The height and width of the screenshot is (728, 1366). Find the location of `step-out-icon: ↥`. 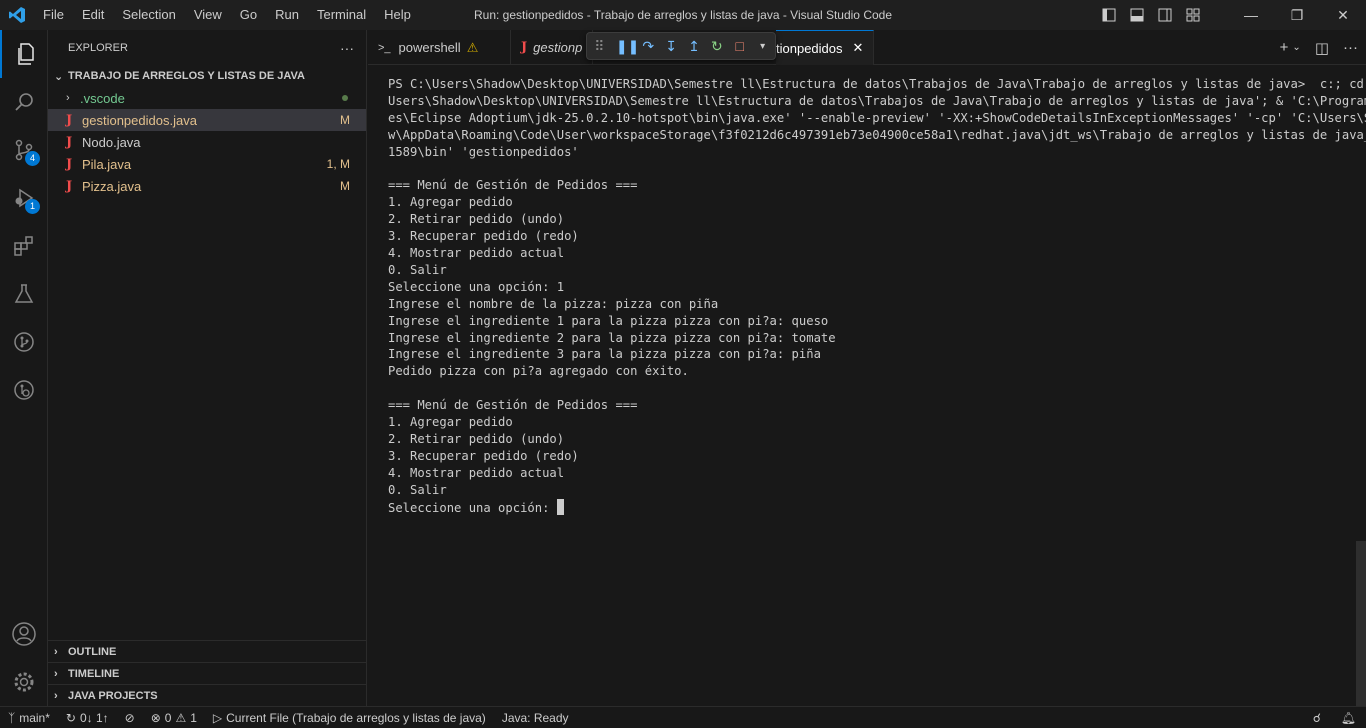

step-out-icon: ↥ is located at coordinates (694, 46).